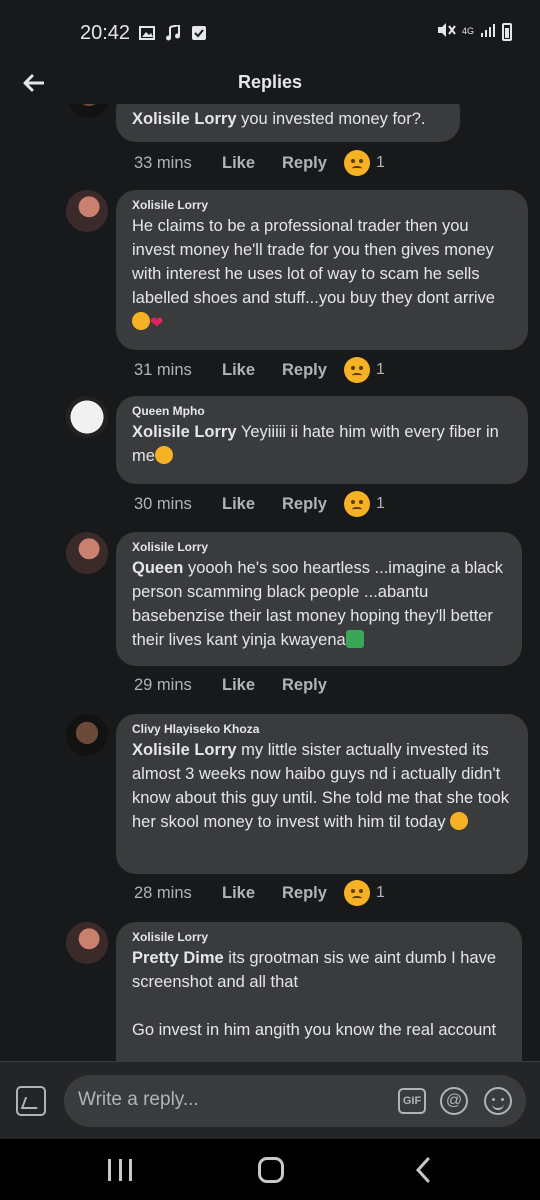 This screenshot has width=540, height=1200. I want to click on comment-author: Queen Mpho, so click(322, 411).